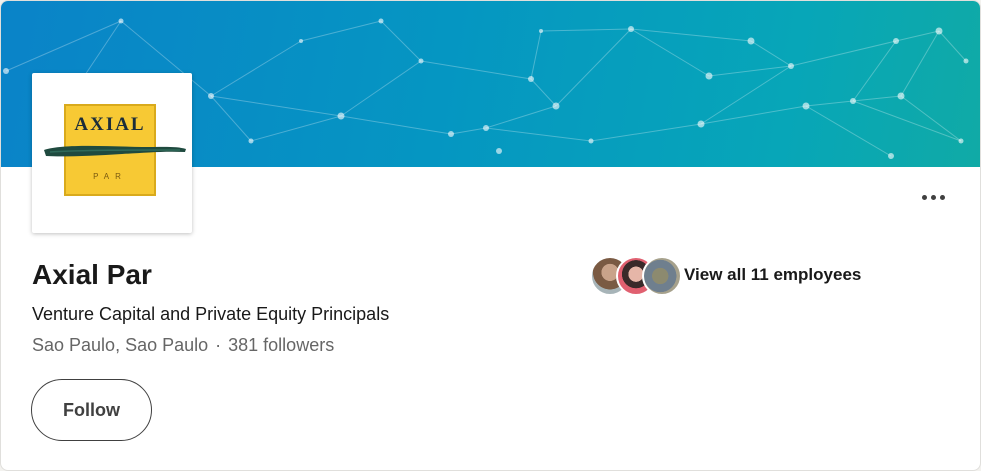 The height and width of the screenshot is (471, 981). I want to click on company-logo: AXIAL PAR, so click(112, 153).